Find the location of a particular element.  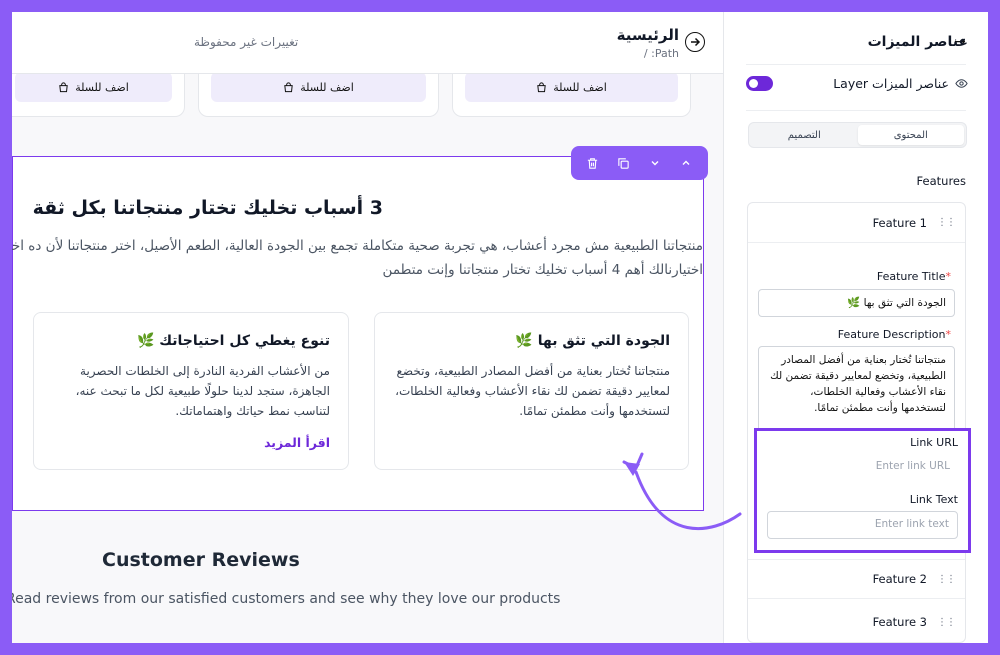

layer-label: عناصر الميزات Layer is located at coordinates (891, 83).